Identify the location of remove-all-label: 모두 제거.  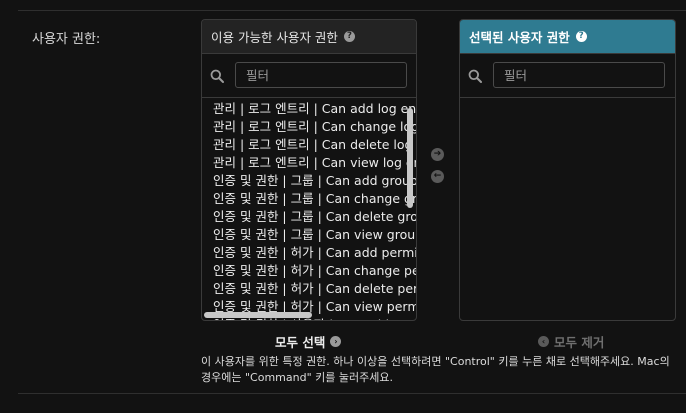
(579, 342).